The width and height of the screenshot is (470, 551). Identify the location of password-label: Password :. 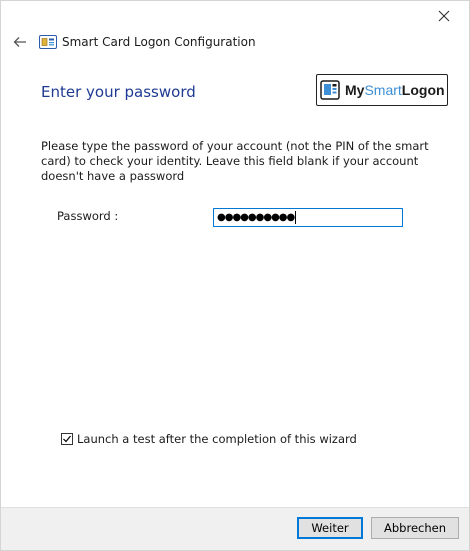
(88, 216).